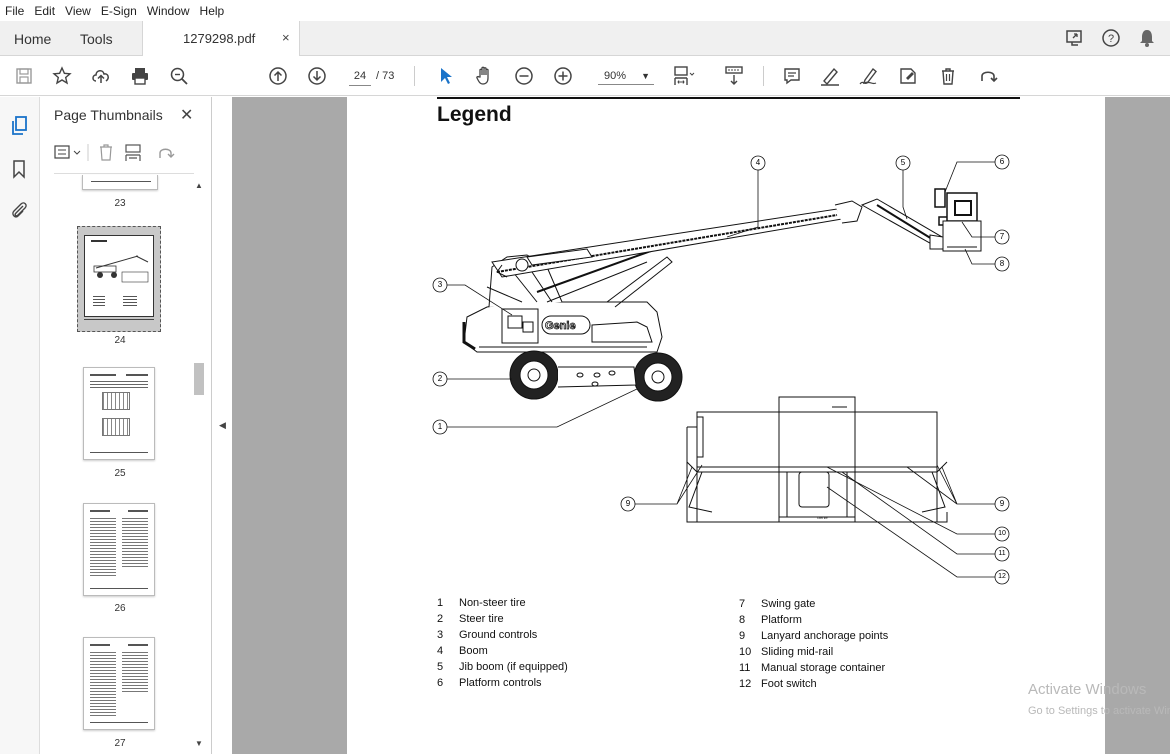 Image resolution: width=1170 pixels, height=754 pixels. Describe the element at coordinates (19, 169) in the screenshot. I see `bookmarks-icon` at that location.